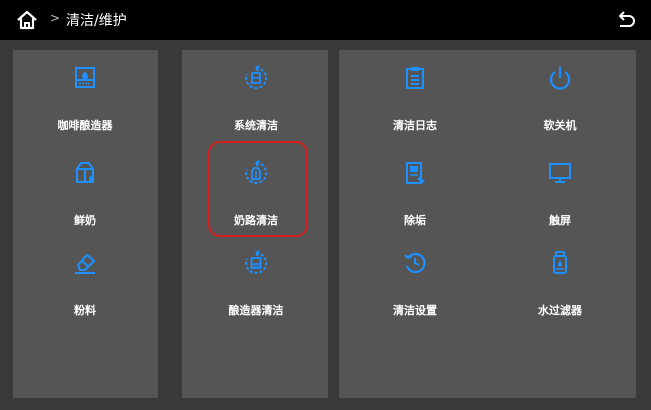 The image size is (651, 410). What do you see at coordinates (560, 100) in the screenshot?
I see `tile-soft-shutdown: 软关机` at bounding box center [560, 100].